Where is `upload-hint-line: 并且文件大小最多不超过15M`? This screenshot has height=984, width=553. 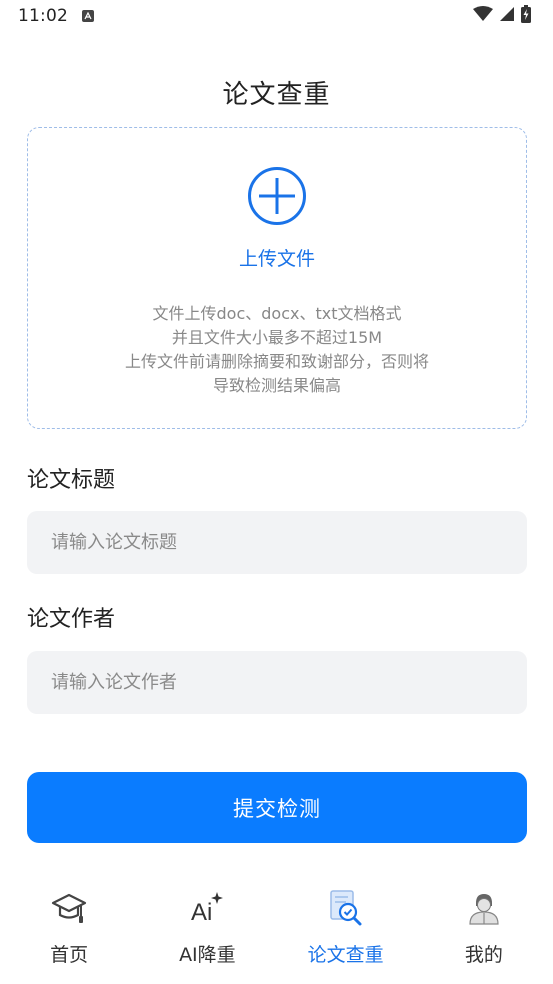
upload-hint-line: 并且文件大小最多不超过15M is located at coordinates (277, 337).